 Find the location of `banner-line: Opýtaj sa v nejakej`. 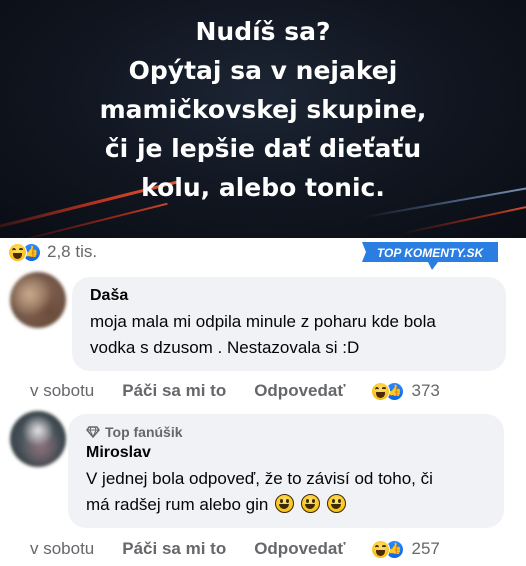

banner-line: Opýtaj sa v nejakej is located at coordinates (263, 70).